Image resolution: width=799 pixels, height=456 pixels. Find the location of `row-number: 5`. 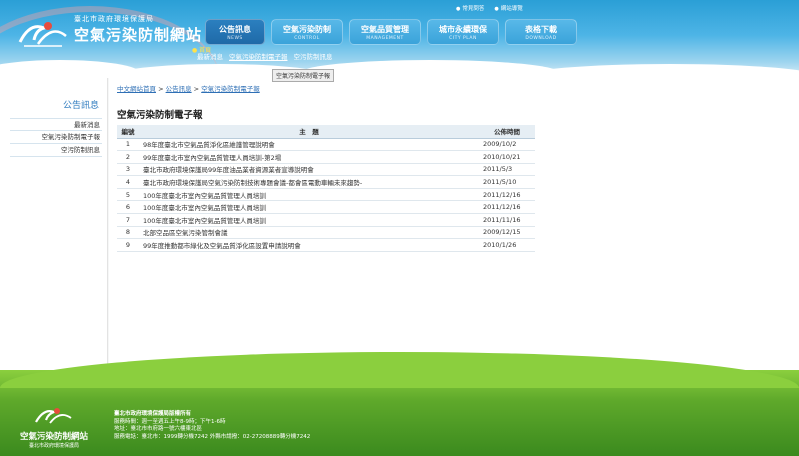

row-number: 5 is located at coordinates (128, 195).